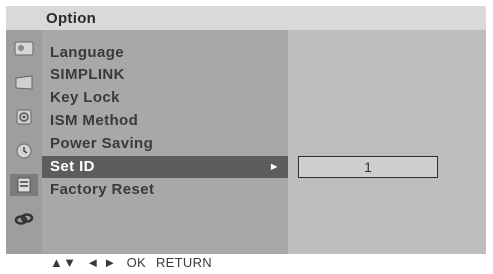 This screenshot has width=493, height=274. What do you see at coordinates (72, 166) in the screenshot?
I see `menu-item-label: Set ID` at bounding box center [72, 166].